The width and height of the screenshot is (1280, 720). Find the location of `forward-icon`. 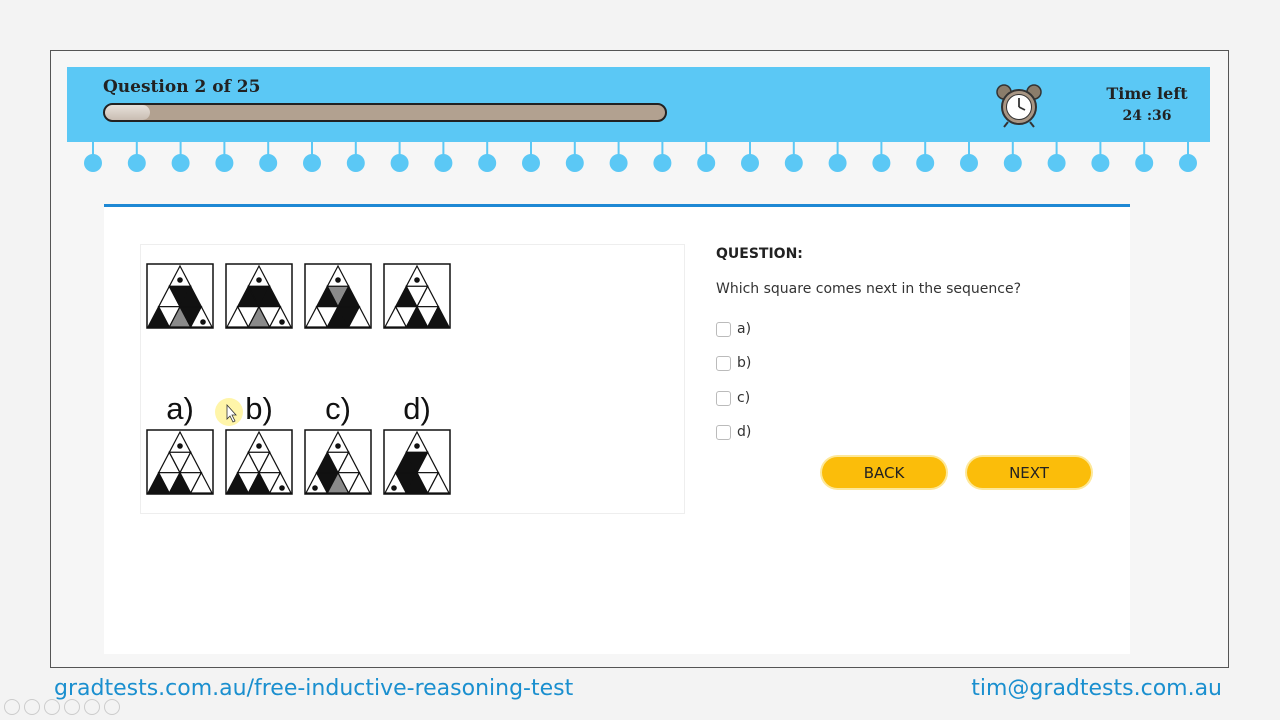

forward-icon is located at coordinates (52, 707).